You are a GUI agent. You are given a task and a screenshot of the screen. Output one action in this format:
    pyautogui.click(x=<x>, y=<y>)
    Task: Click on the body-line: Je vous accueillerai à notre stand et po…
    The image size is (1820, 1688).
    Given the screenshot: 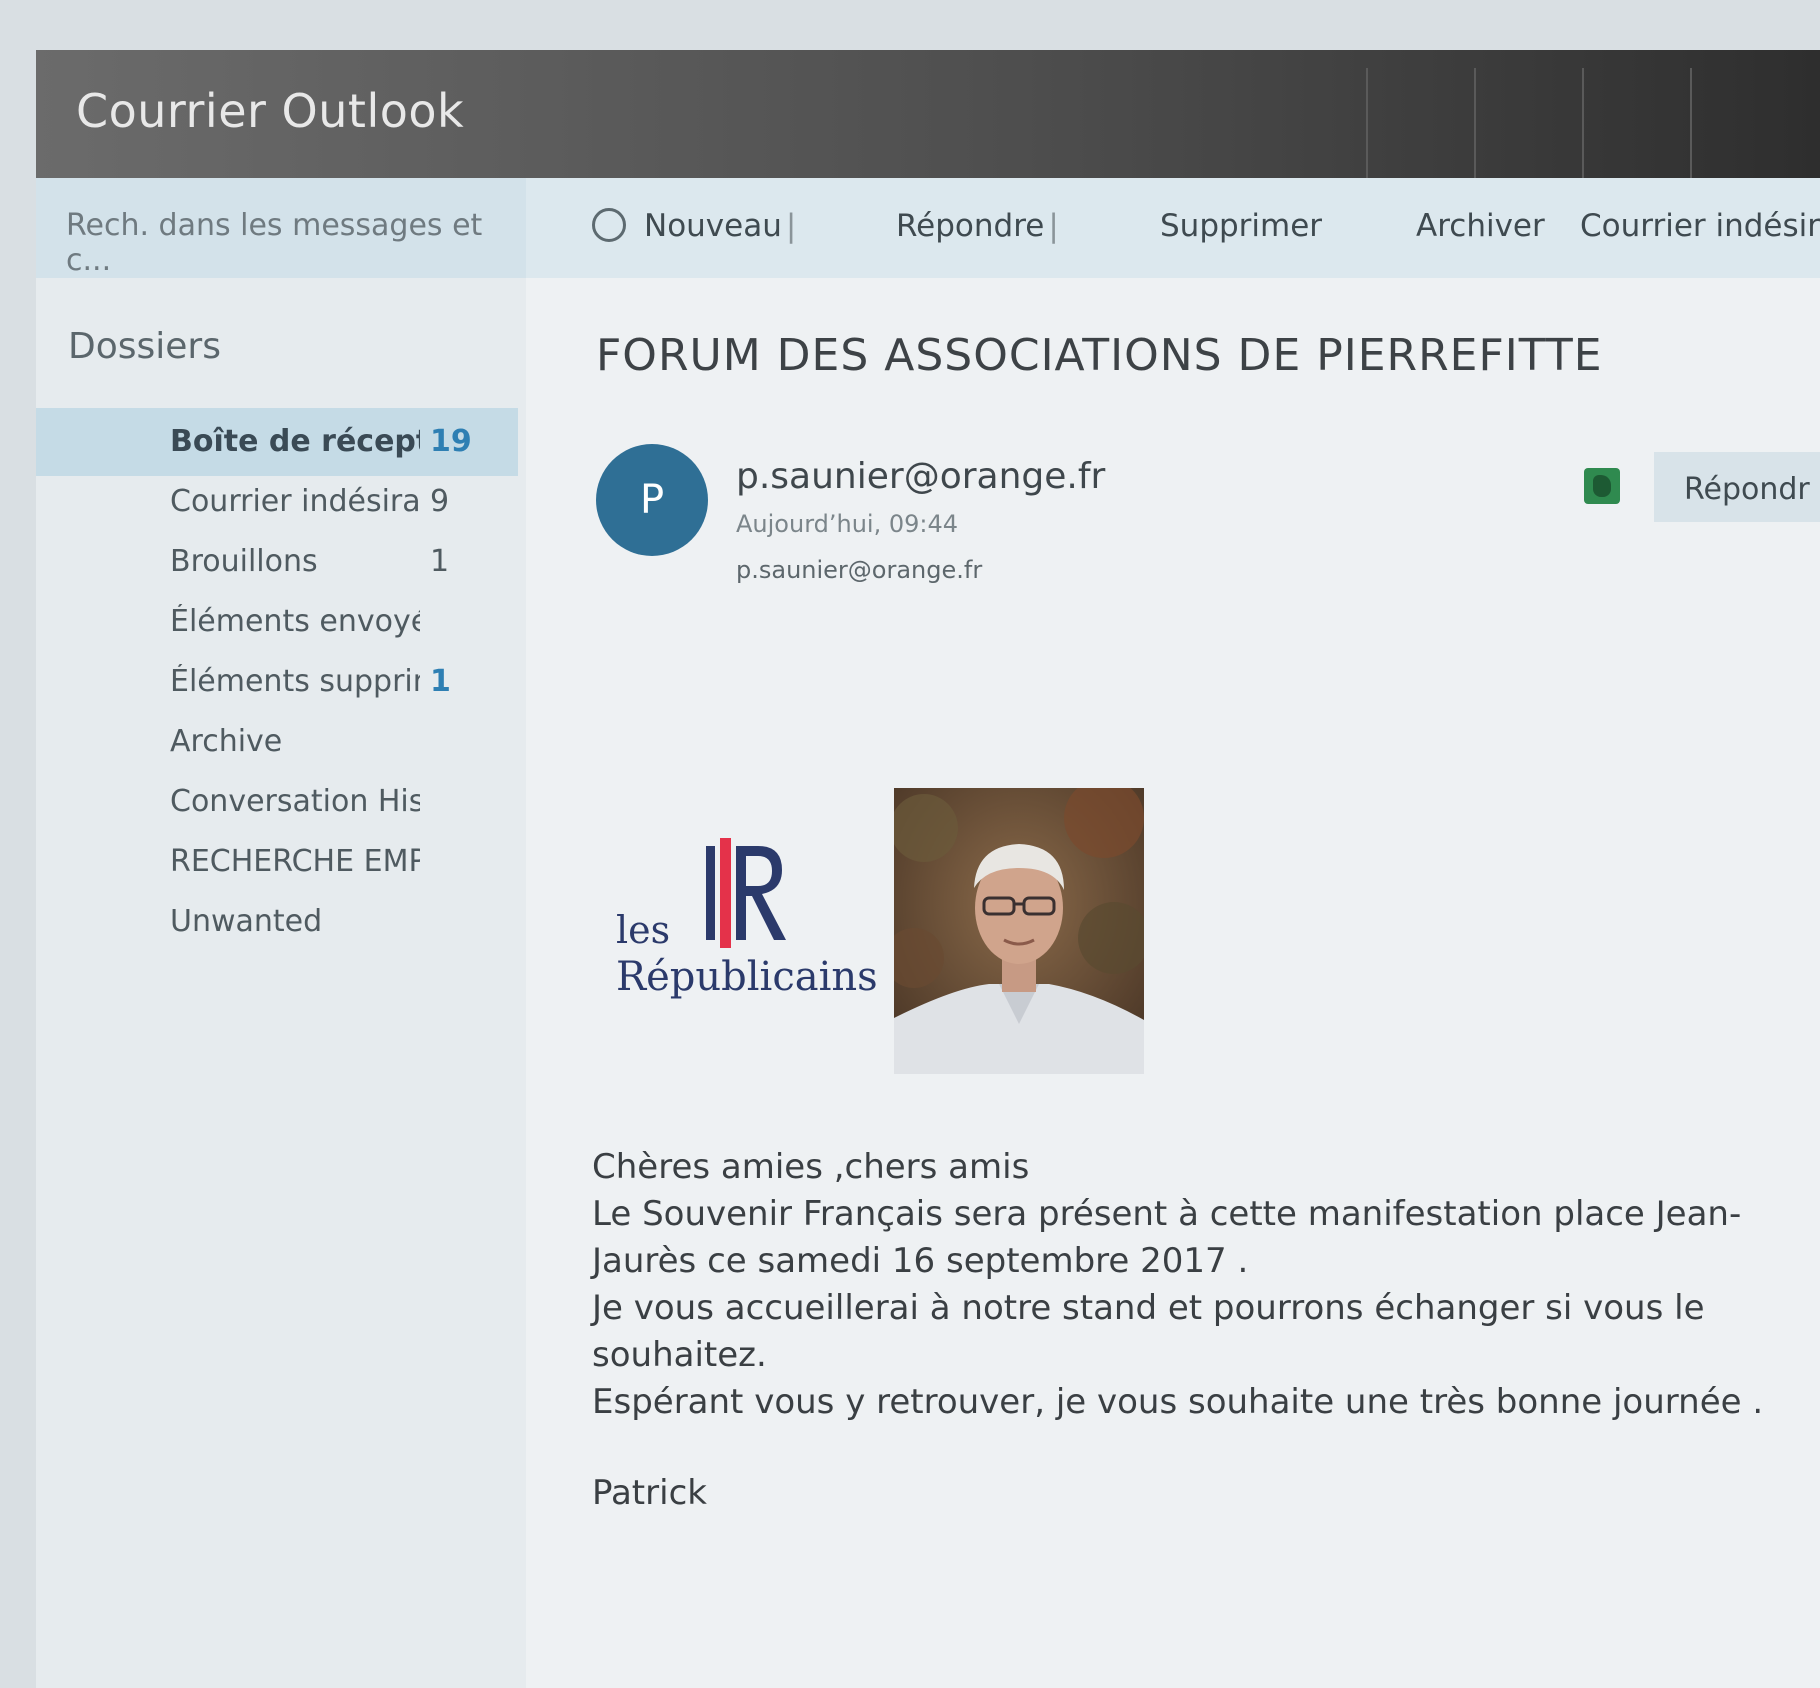 What is the action you would take?
    pyautogui.click(x=1148, y=1331)
    